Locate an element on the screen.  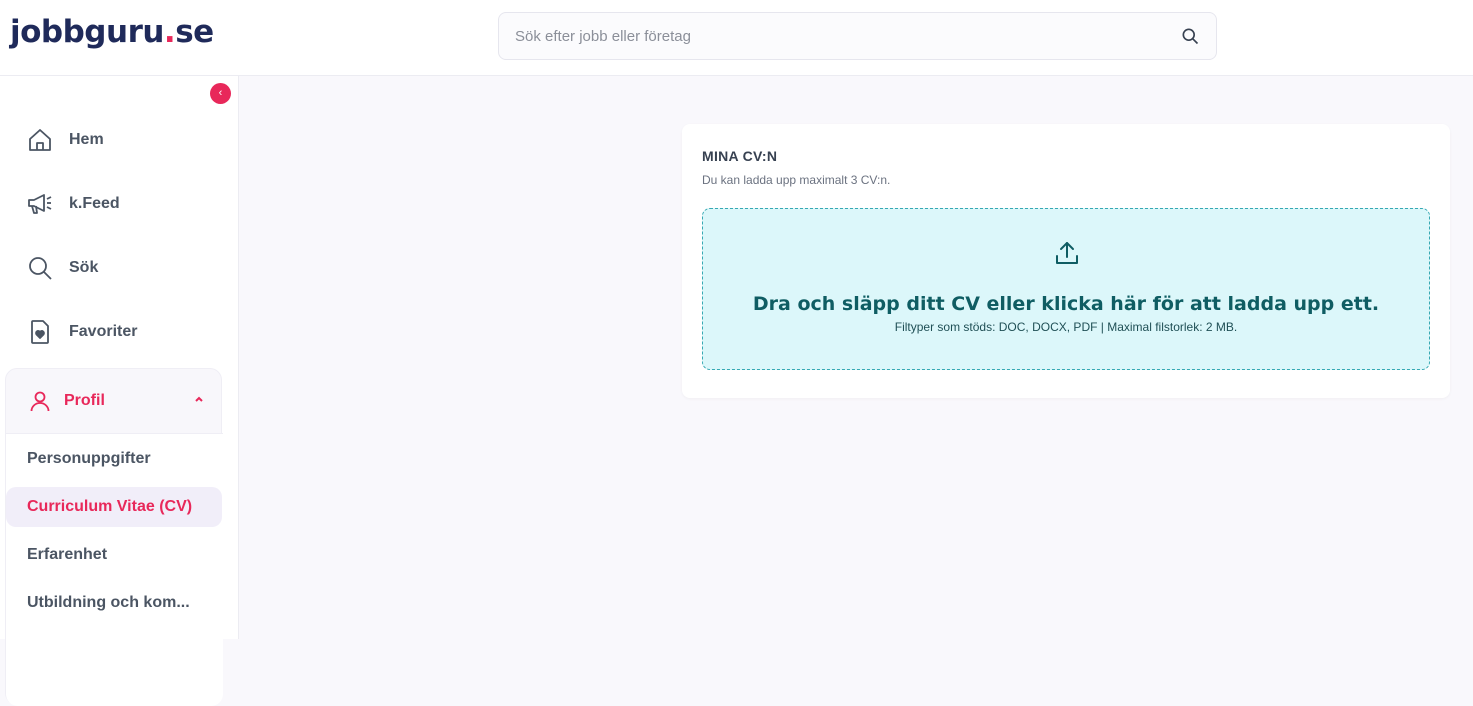
card-title: MINA CV:N is located at coordinates (740, 156).